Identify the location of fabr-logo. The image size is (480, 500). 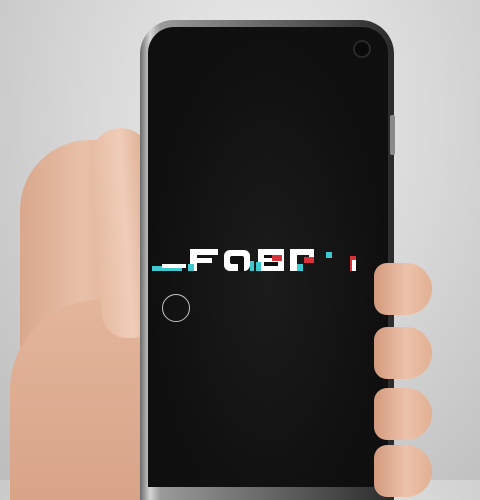
(254, 260).